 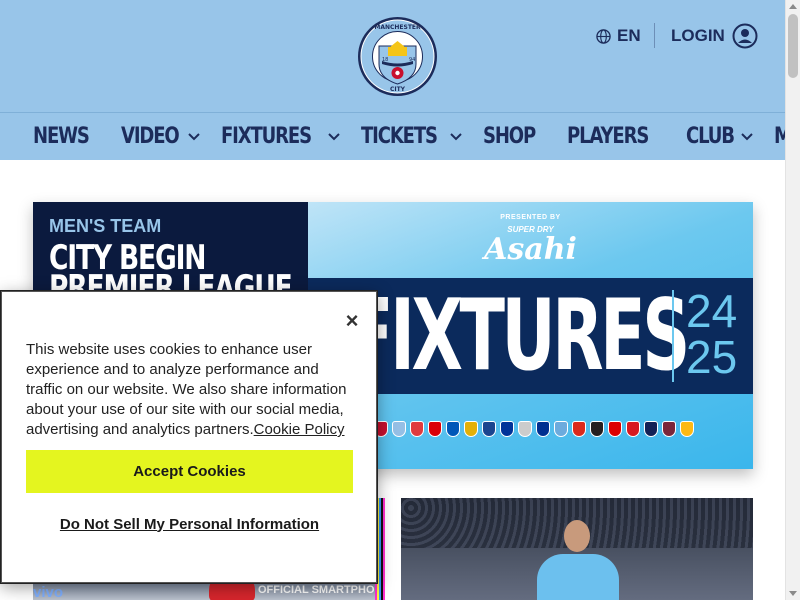 I want to click on language-selector: EN, so click(x=618, y=36).